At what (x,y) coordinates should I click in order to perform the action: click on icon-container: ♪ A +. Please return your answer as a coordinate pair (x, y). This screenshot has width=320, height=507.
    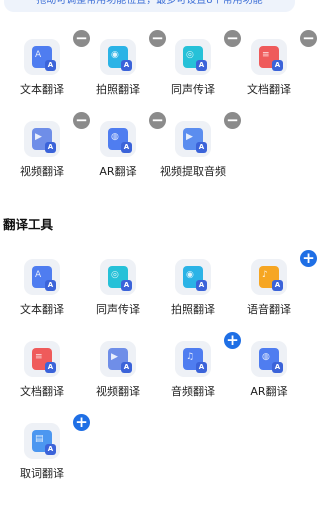
    Looking at the image, I should click on (284, 272).